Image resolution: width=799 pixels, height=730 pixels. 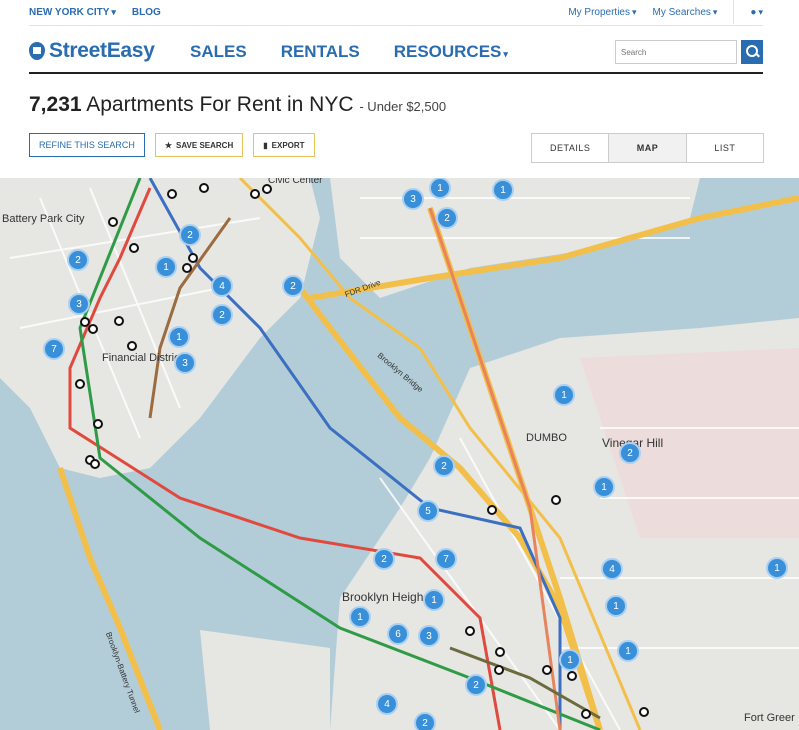 I want to click on blog-link: BLOG, so click(x=146, y=12).